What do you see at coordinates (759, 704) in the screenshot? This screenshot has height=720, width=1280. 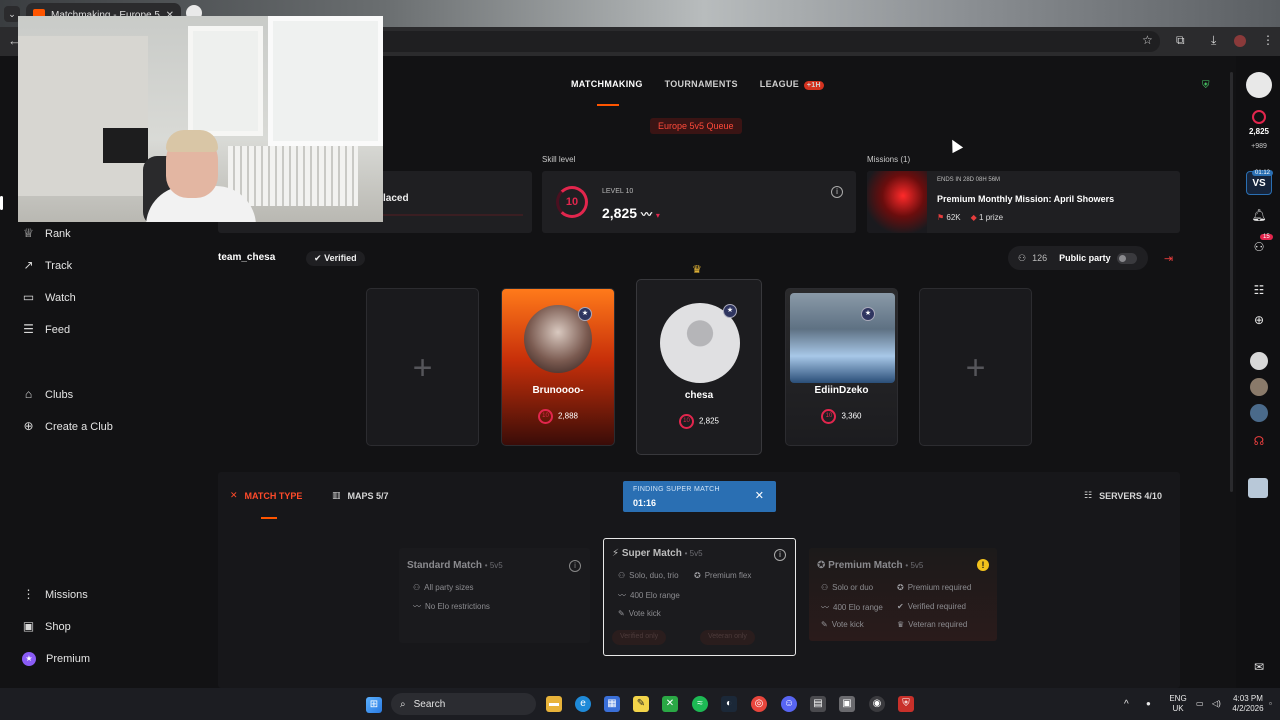 I see `chrome-icon: ◎` at bounding box center [759, 704].